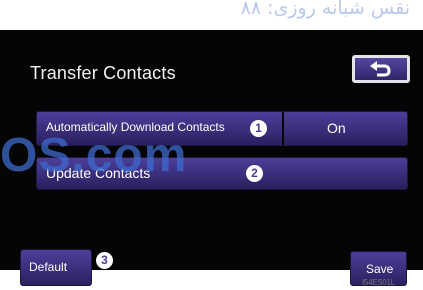 The width and height of the screenshot is (423, 290). What do you see at coordinates (94, 155) in the screenshot?
I see `website-watermark: OS.com` at bounding box center [94, 155].